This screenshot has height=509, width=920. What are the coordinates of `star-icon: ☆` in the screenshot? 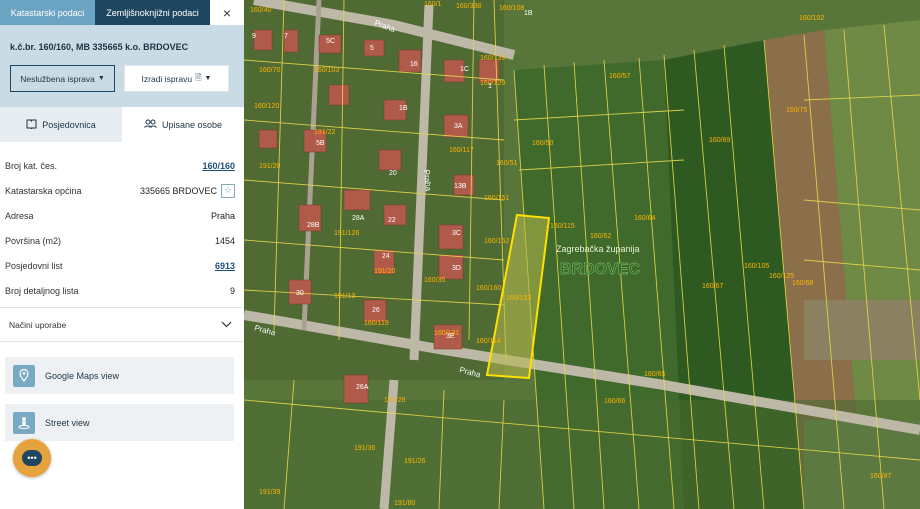 It's located at (228, 190).